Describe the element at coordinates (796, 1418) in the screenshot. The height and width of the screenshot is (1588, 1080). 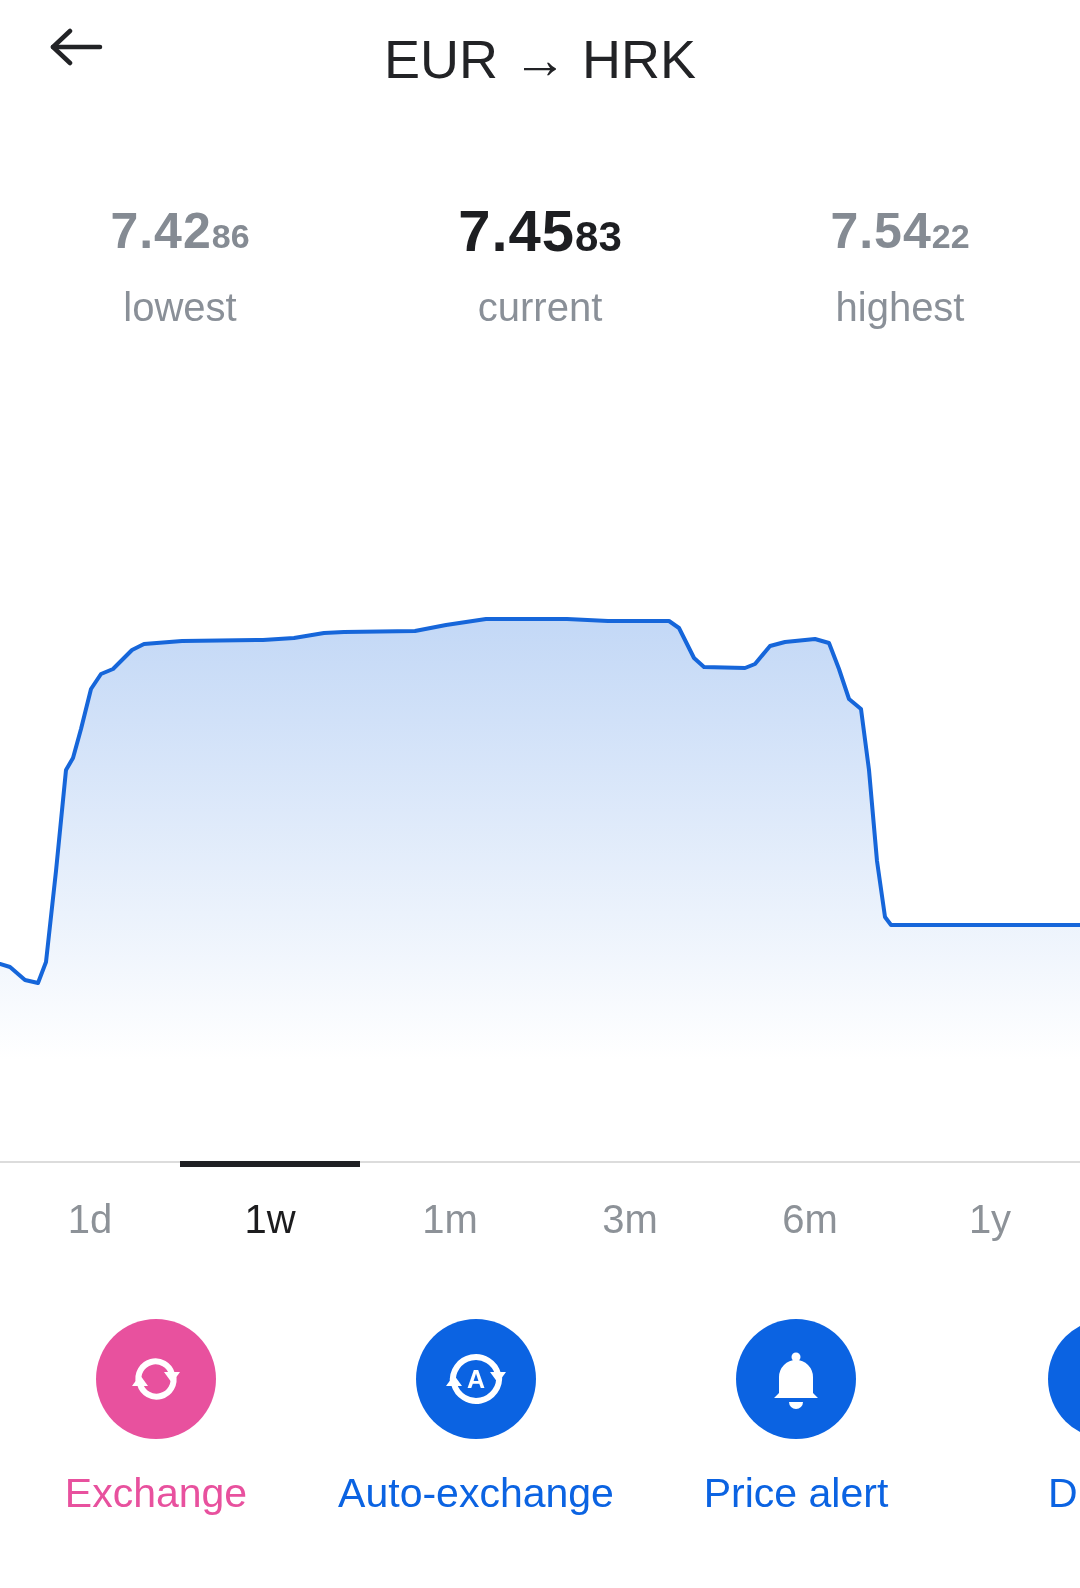
I see `action-button: Price alert` at that location.